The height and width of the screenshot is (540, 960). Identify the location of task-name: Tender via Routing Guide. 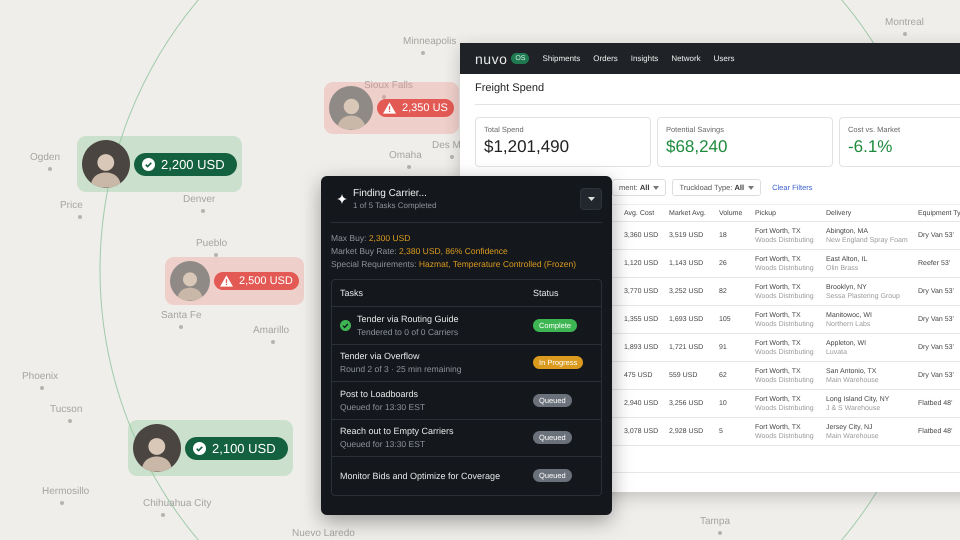
(408, 319).